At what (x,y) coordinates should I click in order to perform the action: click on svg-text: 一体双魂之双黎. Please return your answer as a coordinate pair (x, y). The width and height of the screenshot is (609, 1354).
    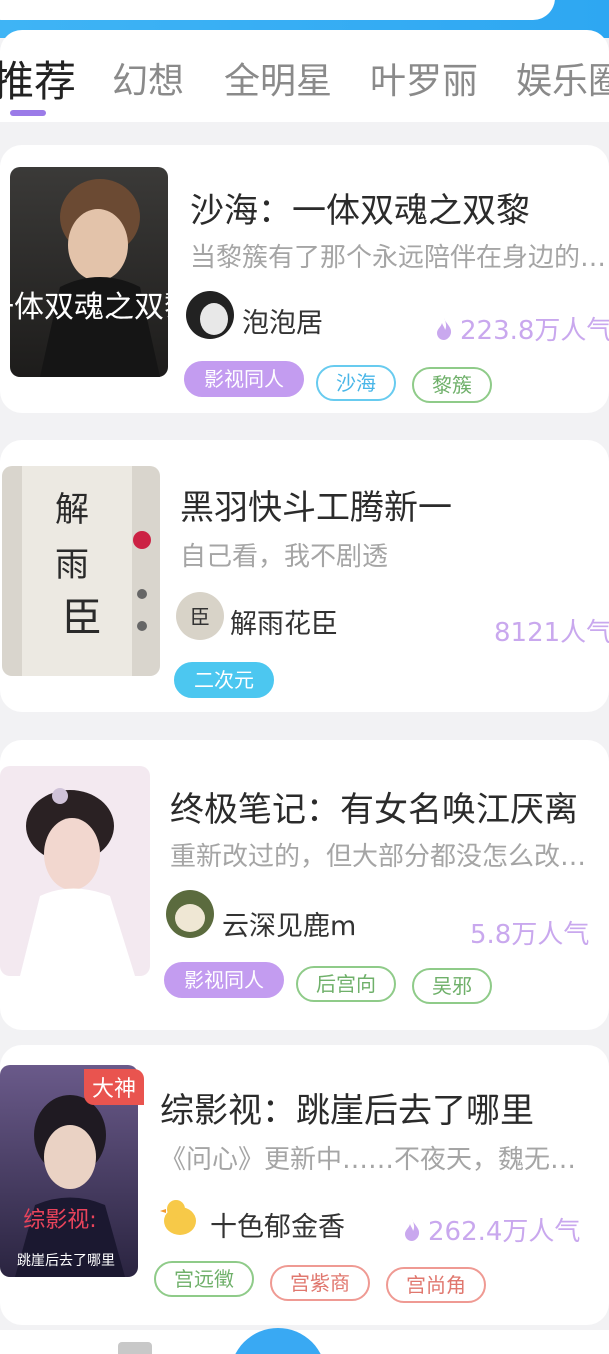
    Looking at the image, I should click on (89, 307).